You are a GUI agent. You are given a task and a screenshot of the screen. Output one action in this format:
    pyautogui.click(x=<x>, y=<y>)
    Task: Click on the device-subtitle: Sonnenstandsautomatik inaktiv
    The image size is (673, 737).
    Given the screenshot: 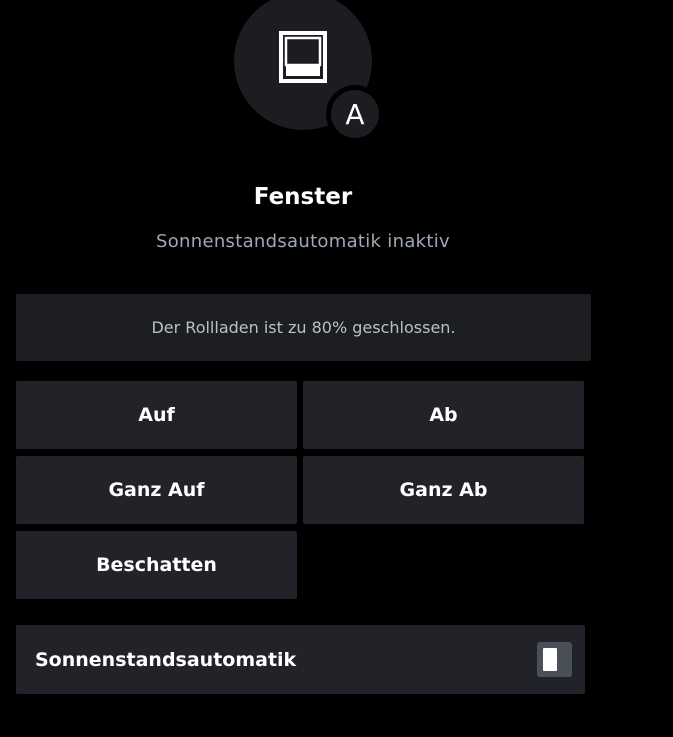 What is the action you would take?
    pyautogui.click(x=303, y=241)
    